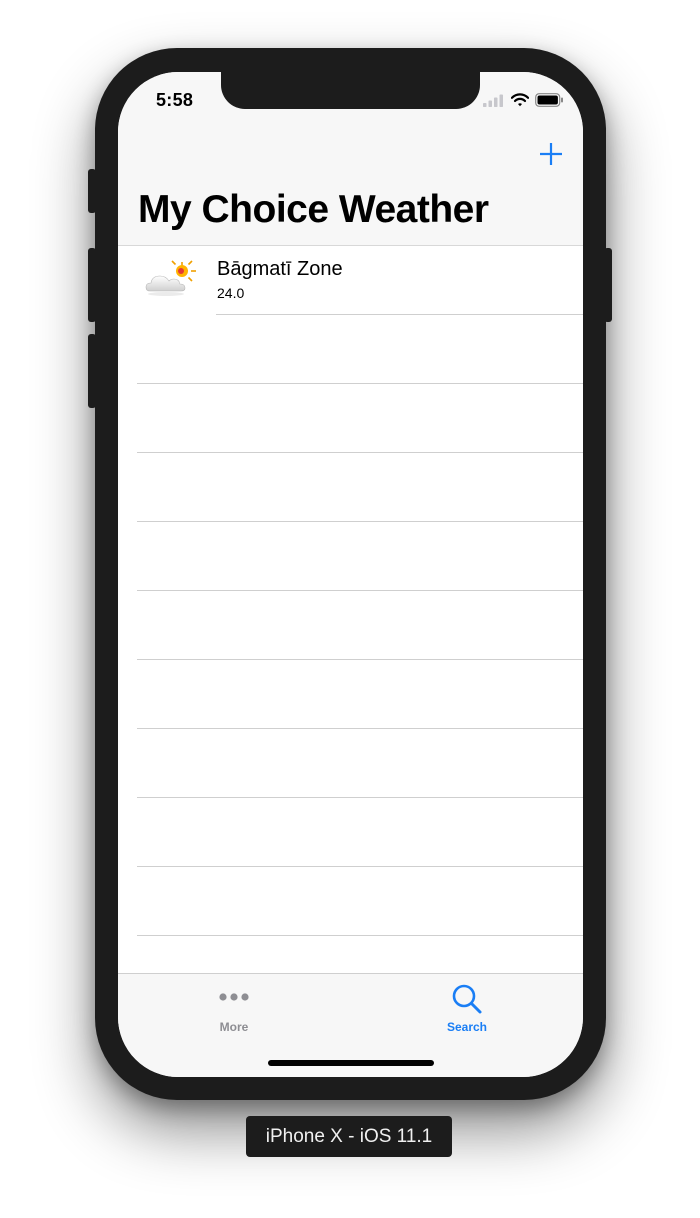  What do you see at coordinates (350, 280) in the screenshot?
I see `list-item: Bāgmatī Zone 24.0` at bounding box center [350, 280].